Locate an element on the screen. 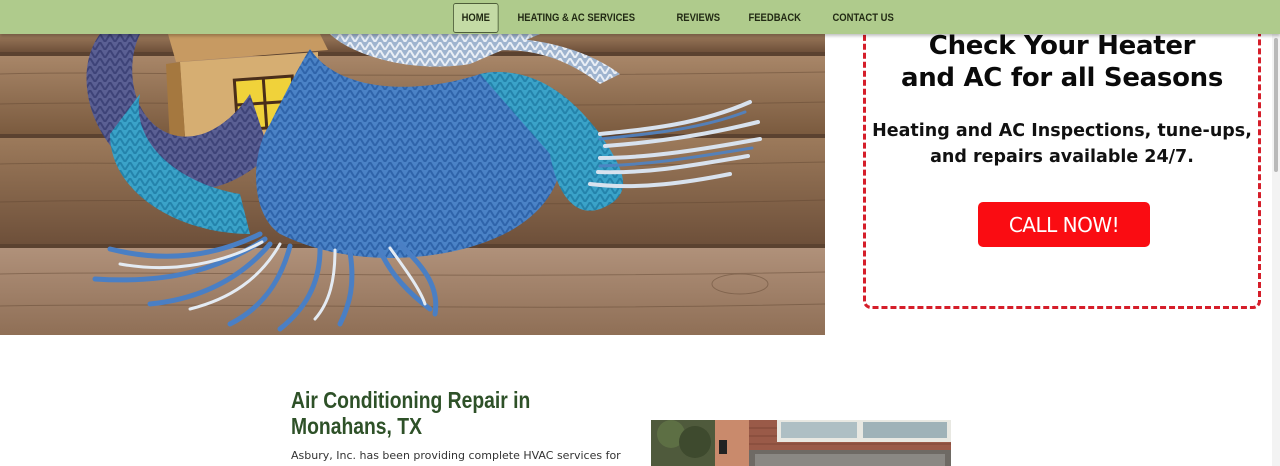 The width and height of the screenshot is (1280, 466). nav-item-reviews: REVIEWS is located at coordinates (698, 18).